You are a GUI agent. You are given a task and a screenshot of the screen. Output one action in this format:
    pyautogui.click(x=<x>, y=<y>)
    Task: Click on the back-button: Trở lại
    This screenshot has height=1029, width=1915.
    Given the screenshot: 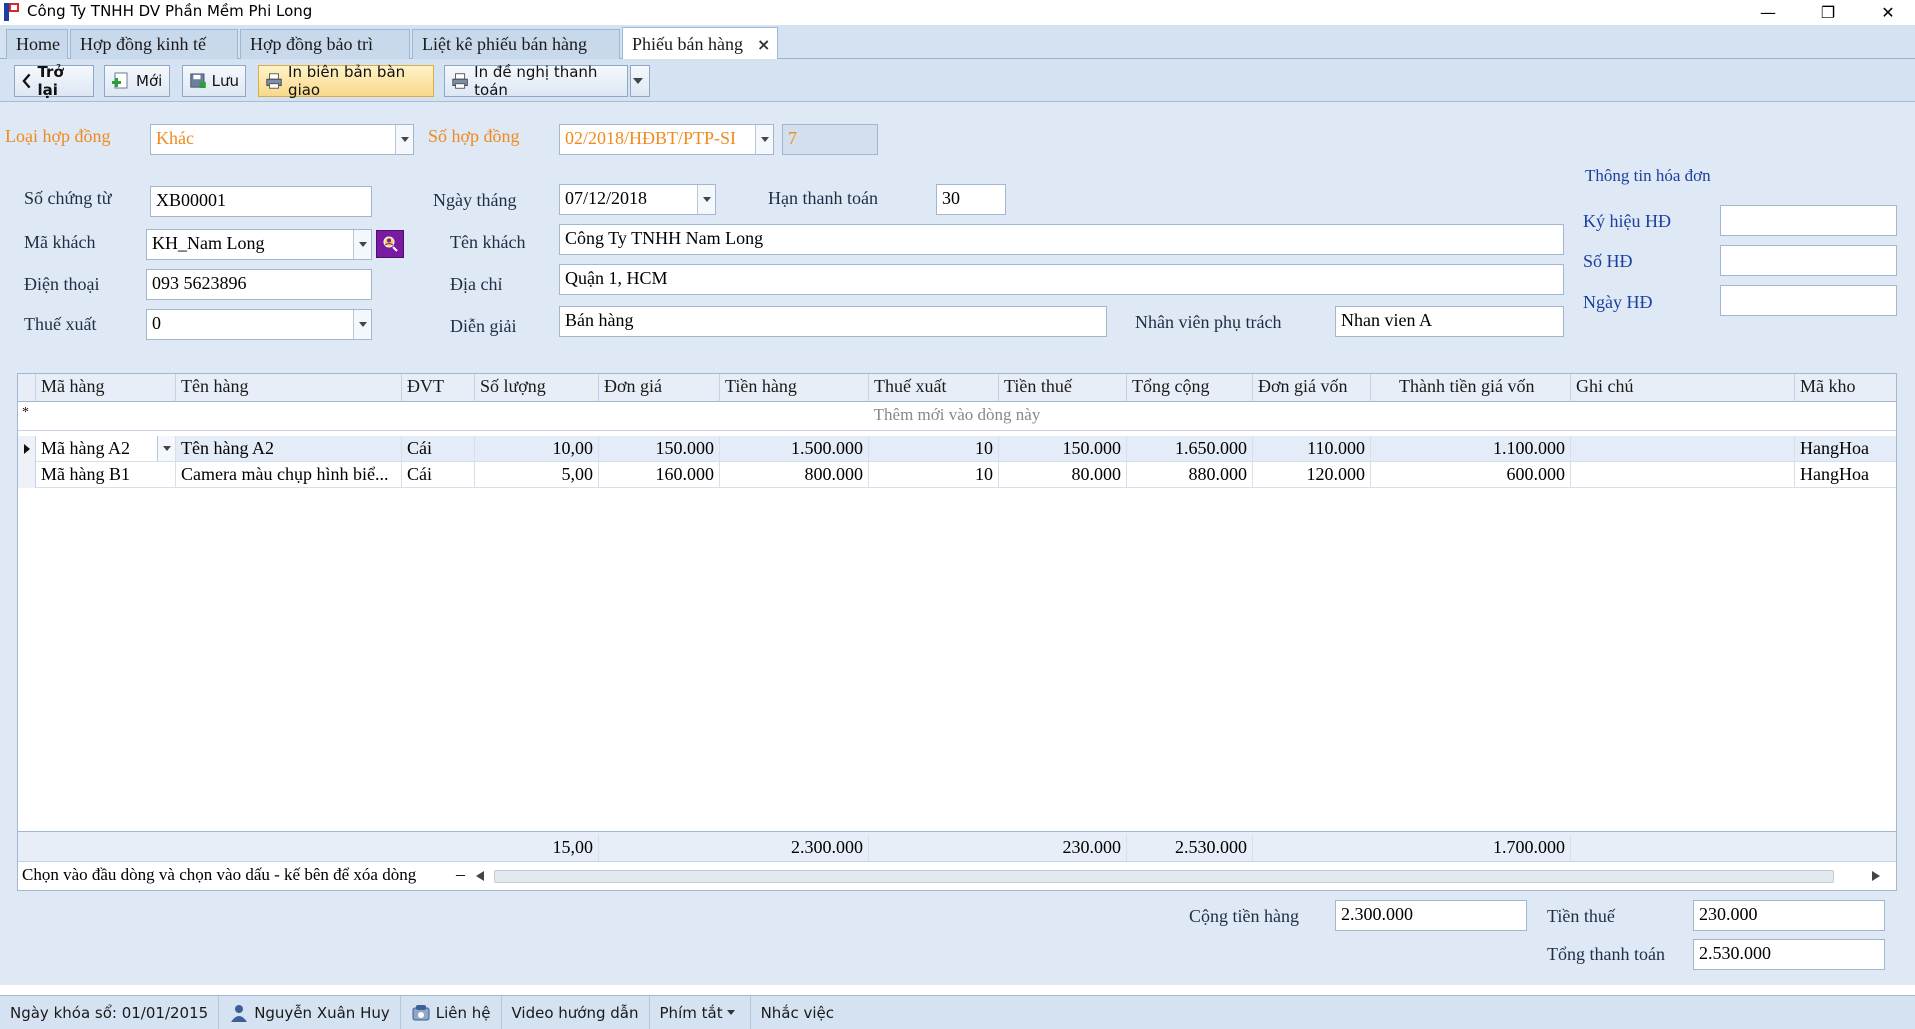 What is the action you would take?
    pyautogui.click(x=54, y=81)
    